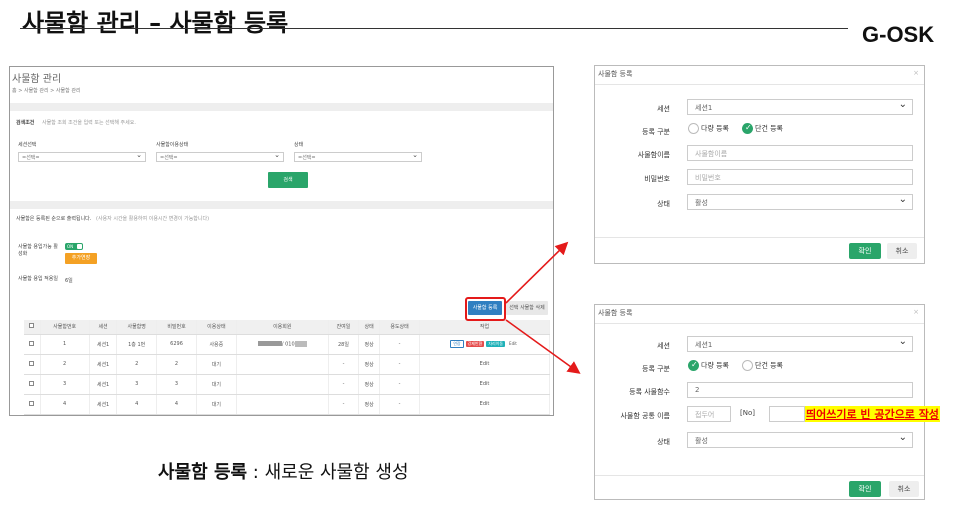 The height and width of the screenshot is (512, 979). What do you see at coordinates (203, 472) in the screenshot?
I see `caption-bold: 사물함 등록` at bounding box center [203, 472].